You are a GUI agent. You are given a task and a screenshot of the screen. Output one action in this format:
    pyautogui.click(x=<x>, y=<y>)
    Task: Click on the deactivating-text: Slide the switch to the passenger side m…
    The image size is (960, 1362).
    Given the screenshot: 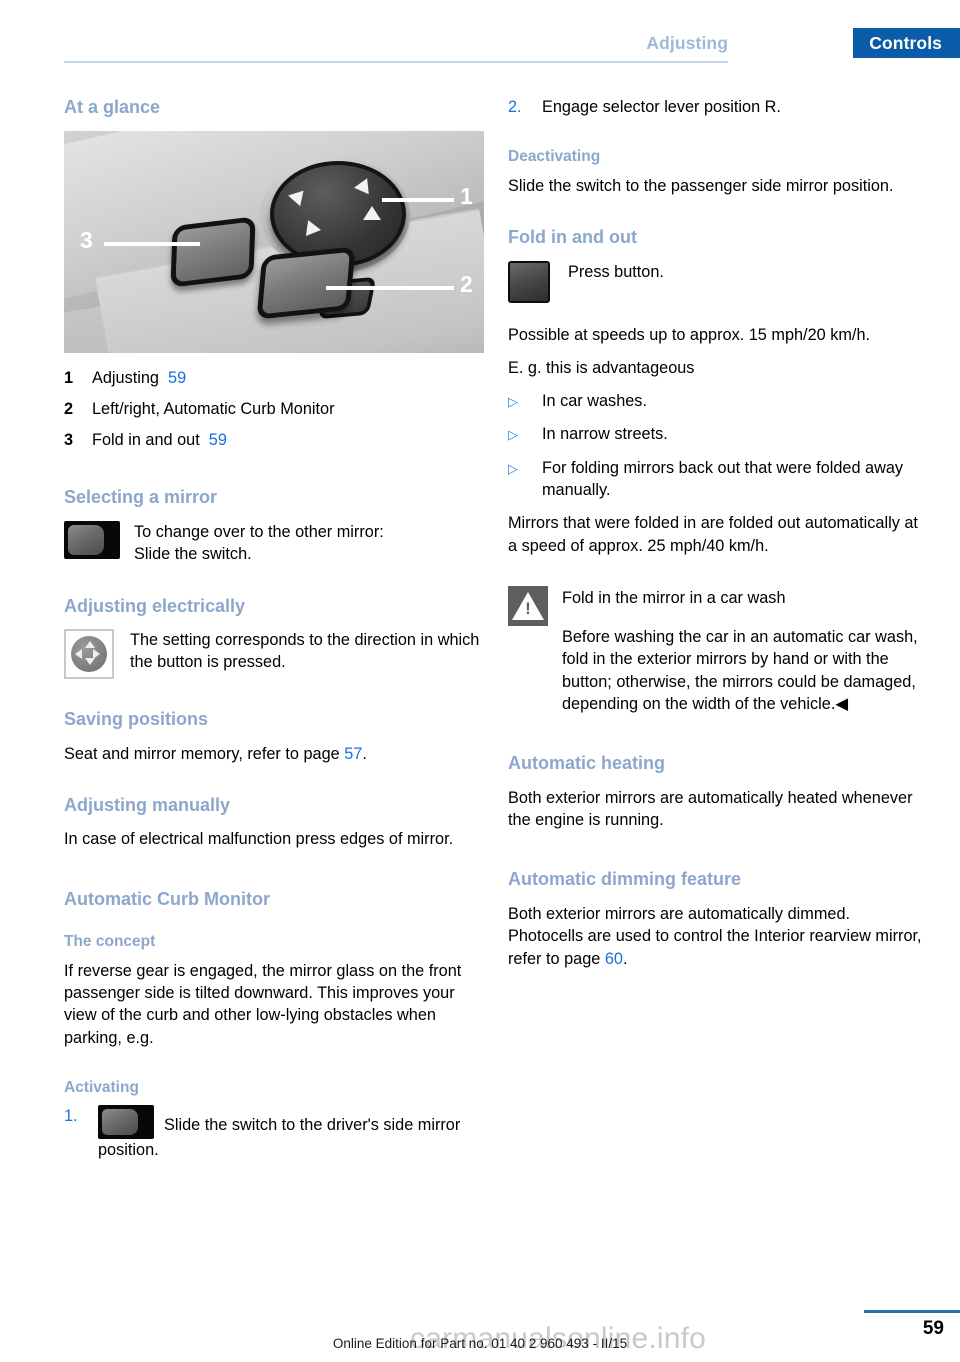 What is the action you would take?
    pyautogui.click(x=701, y=185)
    